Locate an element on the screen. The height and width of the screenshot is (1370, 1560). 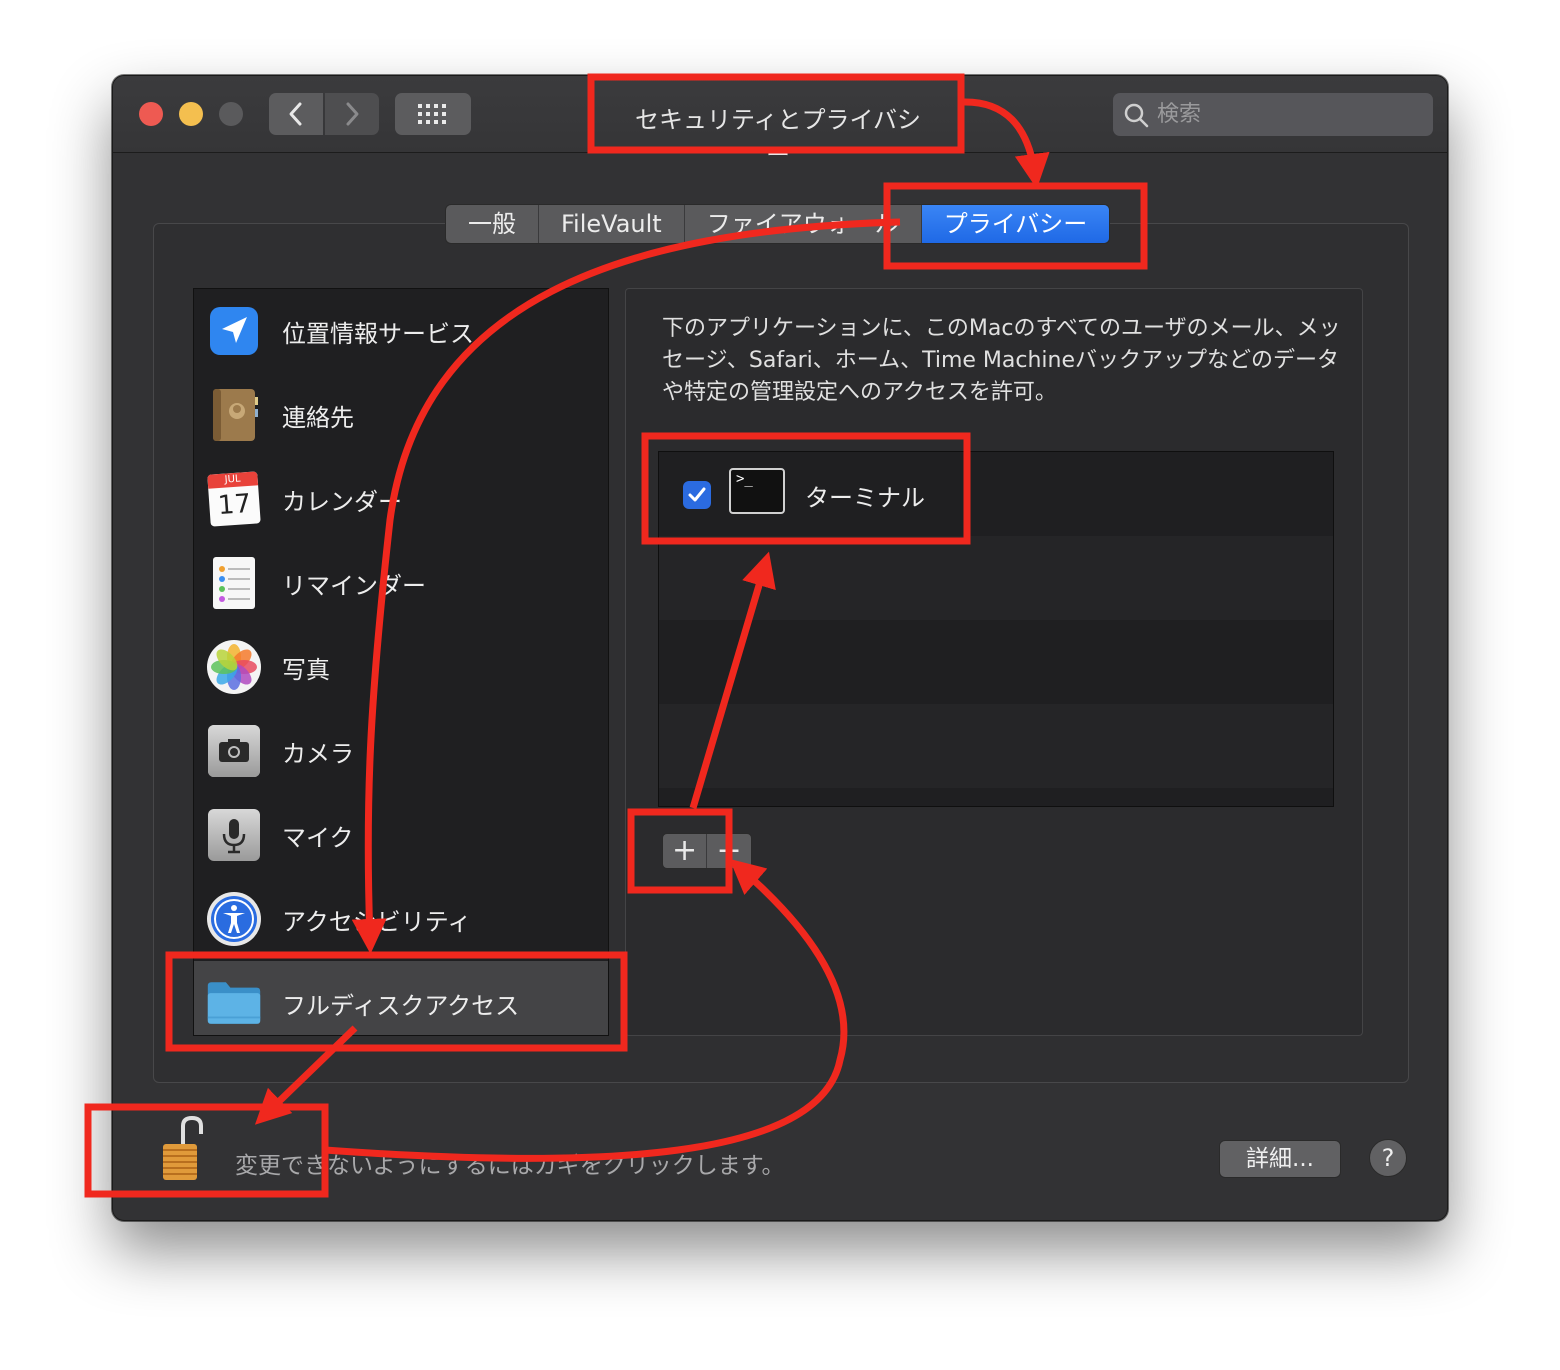
terminal-icon: >_ is located at coordinates (757, 491).